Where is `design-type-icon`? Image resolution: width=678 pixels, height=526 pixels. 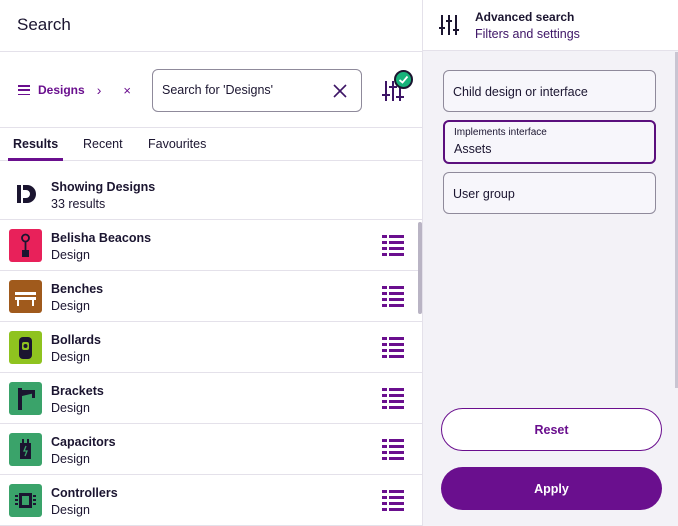 design-type-icon is located at coordinates (26, 194).